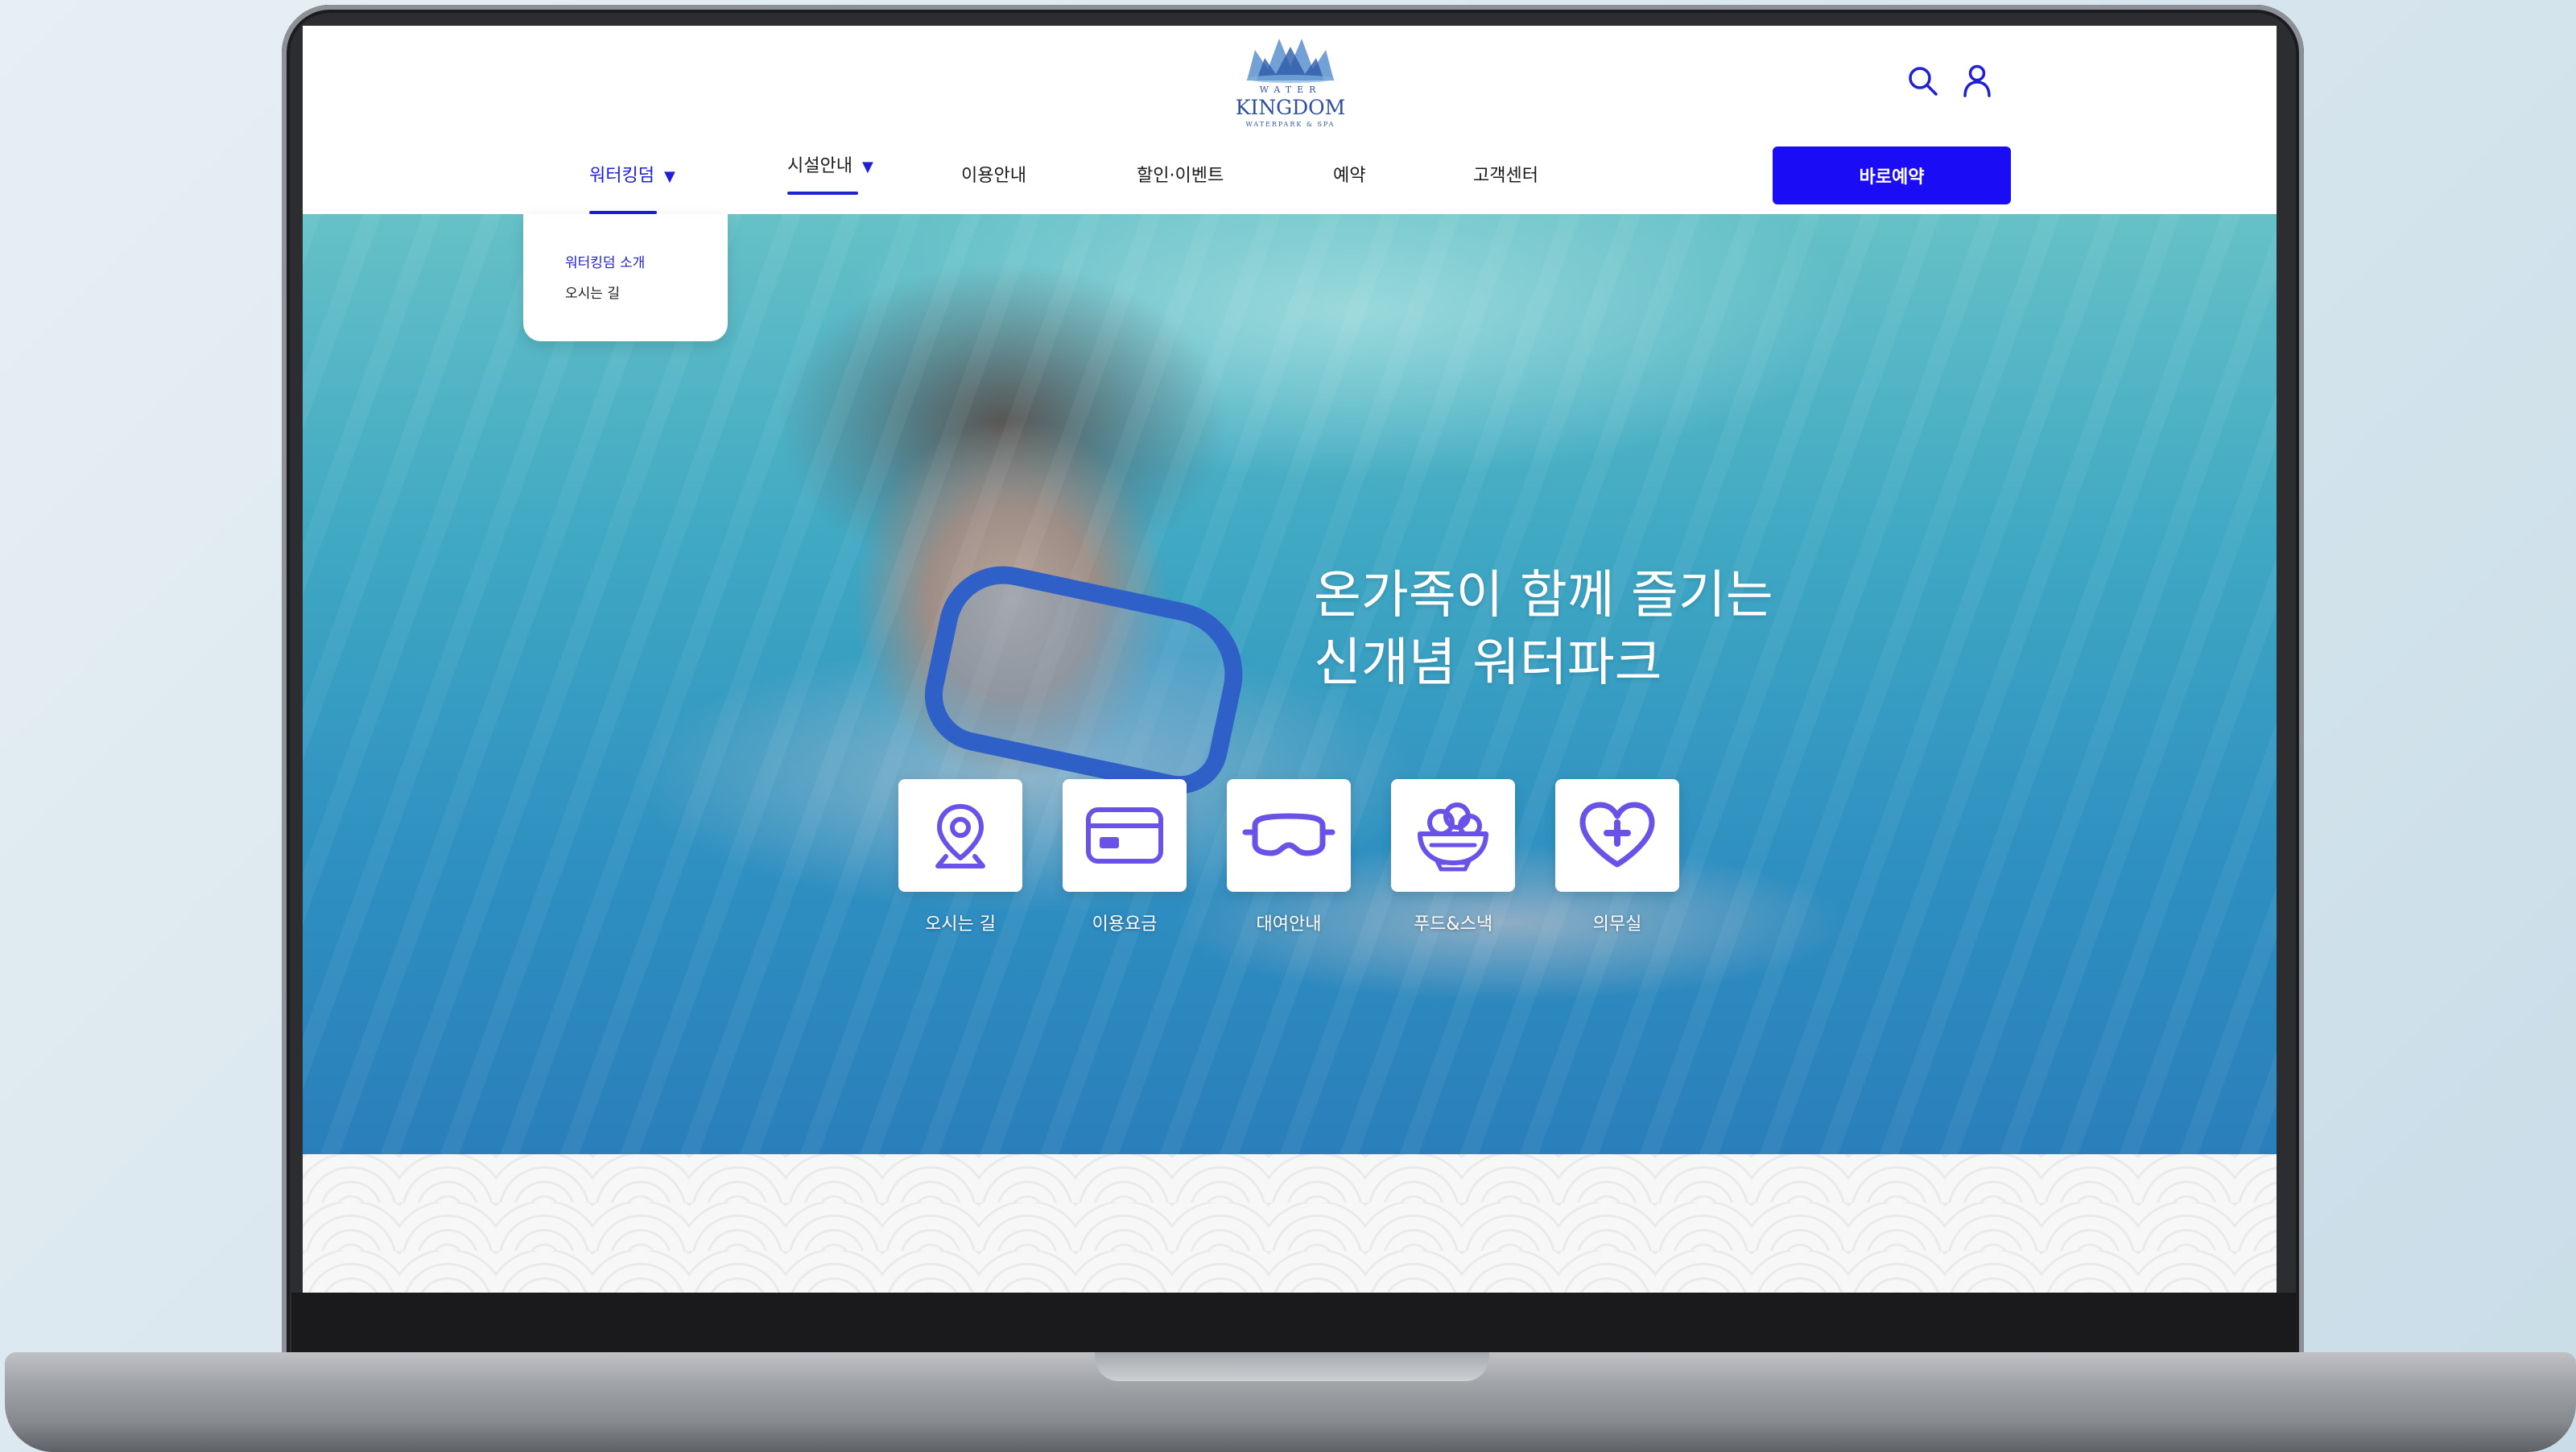 This screenshot has width=2576, height=1452. I want to click on nav-item-discount-event: 할인·이벤트, so click(1180, 185).